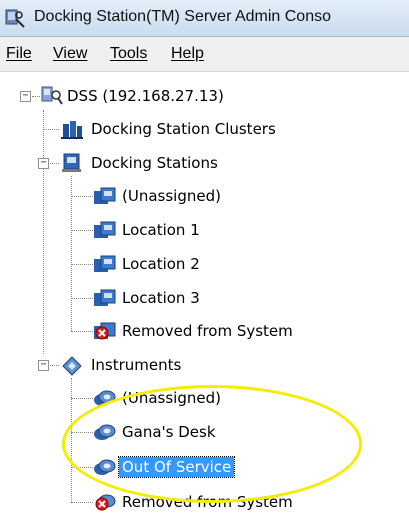  I want to click on tree-node-label: Docking Stations, so click(154, 163).